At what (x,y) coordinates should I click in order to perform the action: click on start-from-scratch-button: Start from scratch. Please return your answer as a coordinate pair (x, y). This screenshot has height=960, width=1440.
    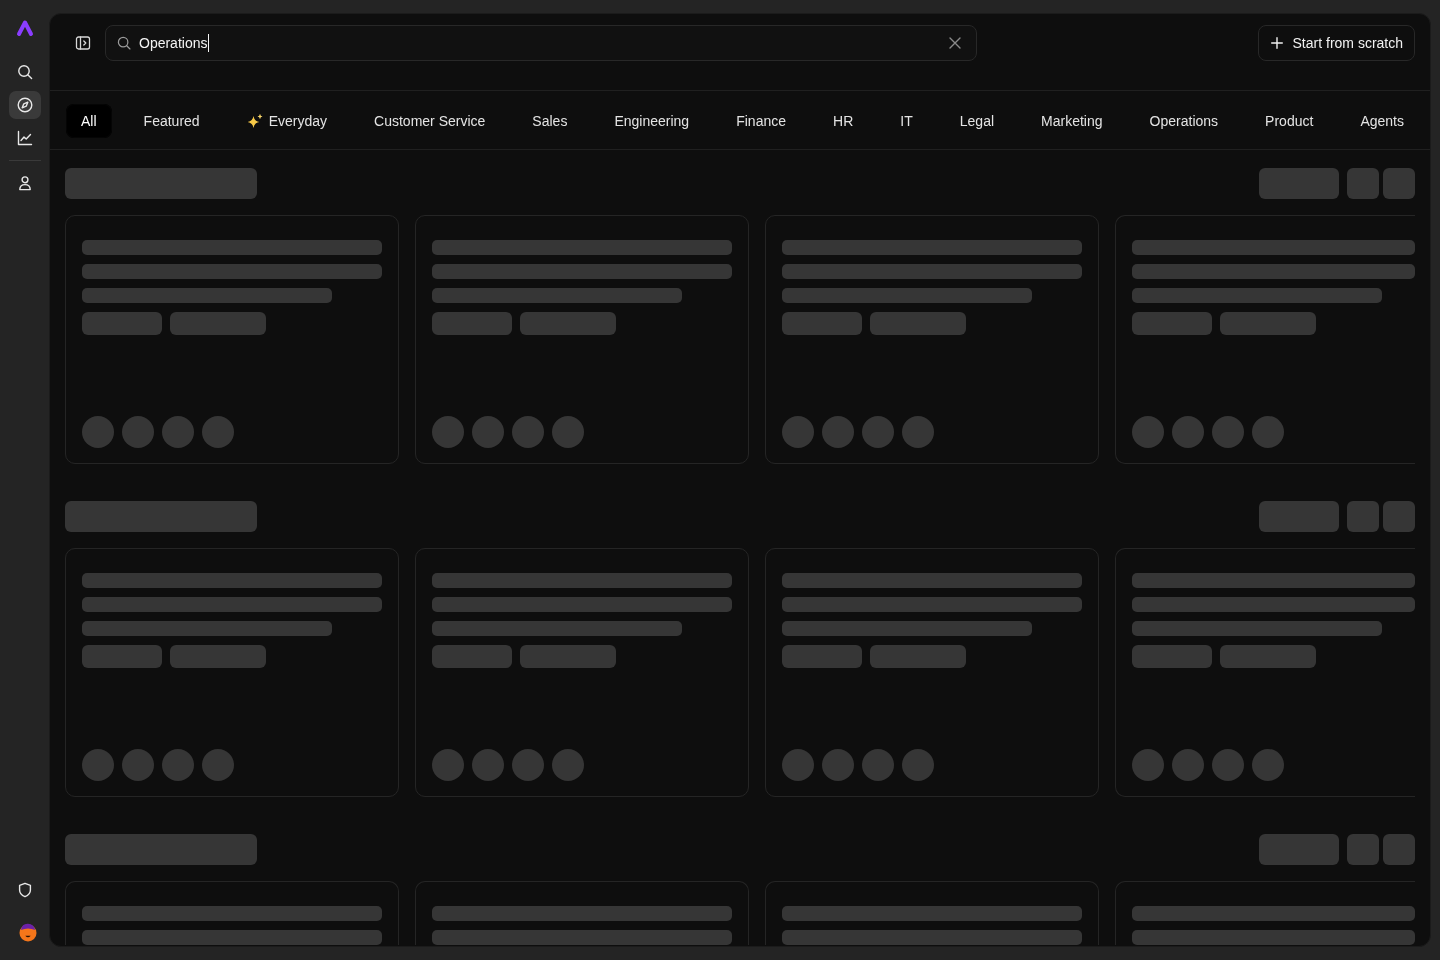
    Looking at the image, I should click on (1336, 43).